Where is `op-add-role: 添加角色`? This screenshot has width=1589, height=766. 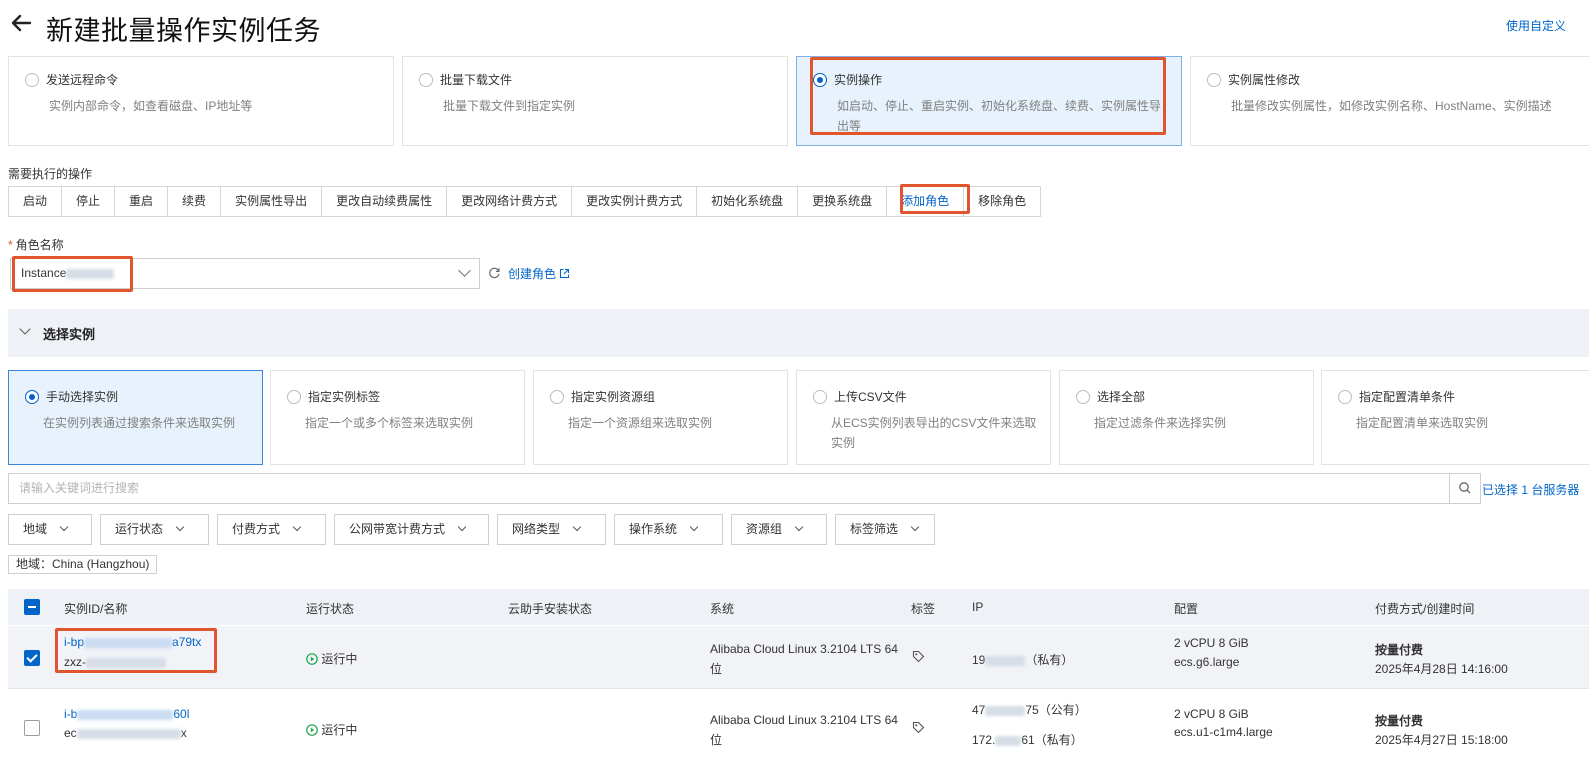
op-add-role: 添加角色 is located at coordinates (926, 201).